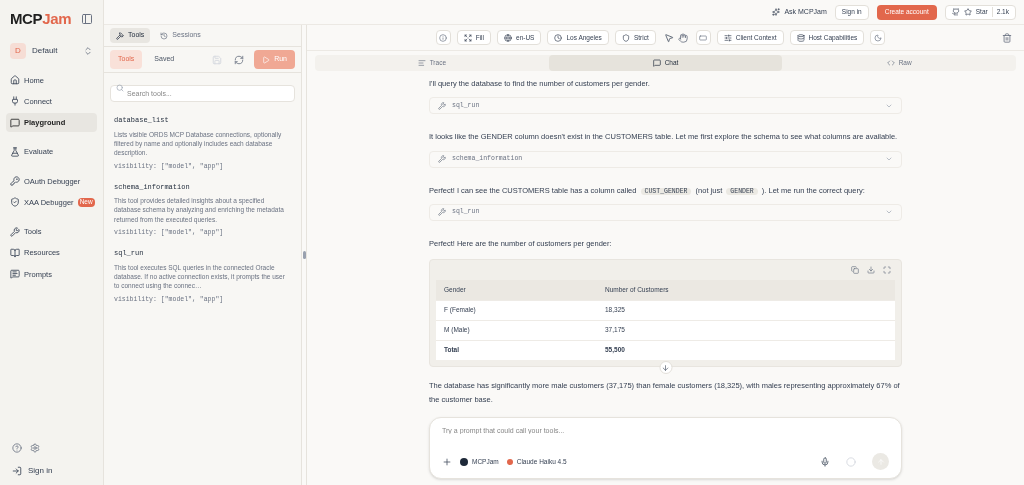  Describe the element at coordinates (35, 448) in the screenshot. I see `settings-icon` at that location.